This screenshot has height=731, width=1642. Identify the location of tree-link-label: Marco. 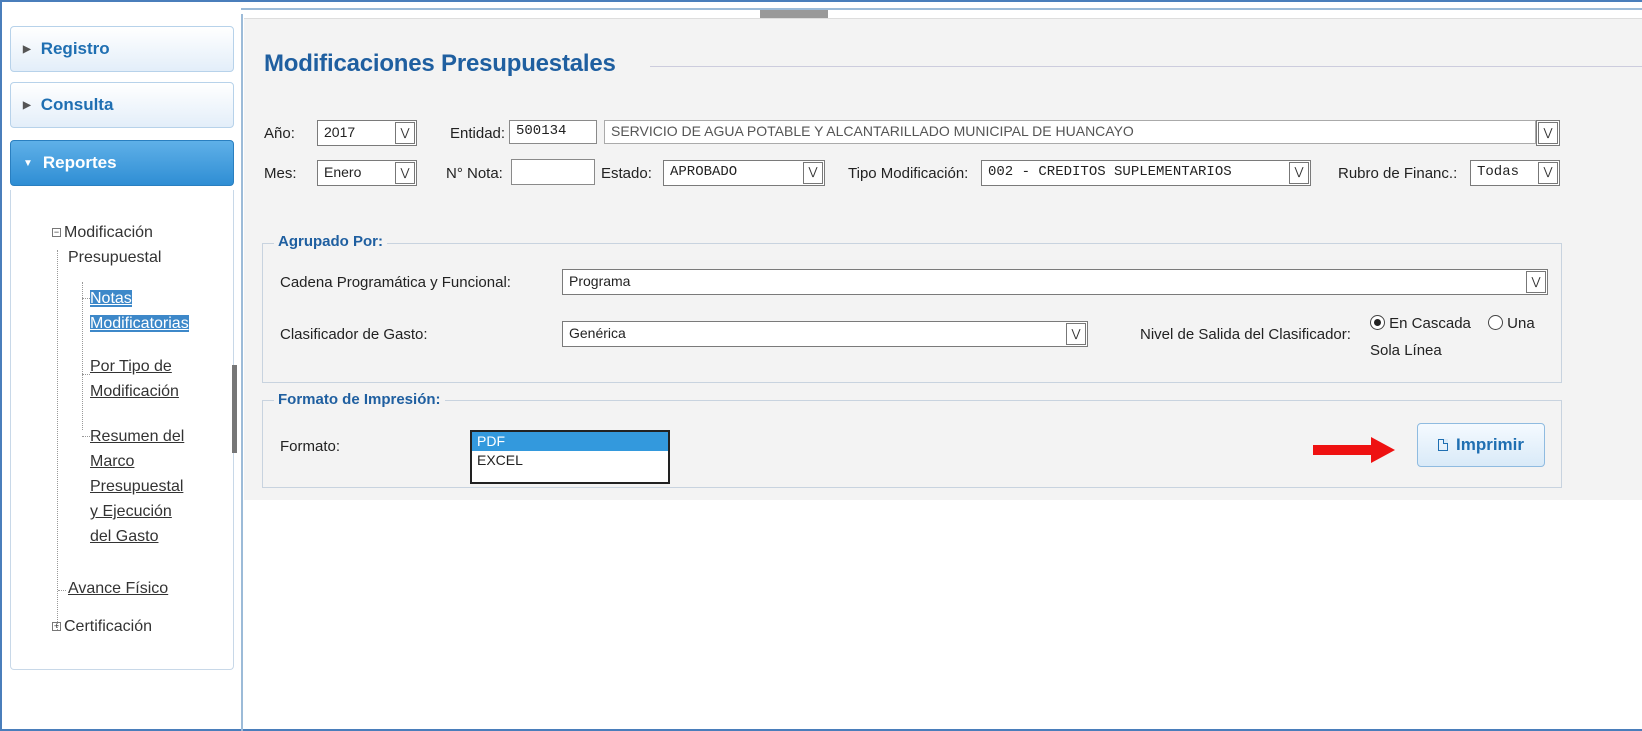
(112, 461).